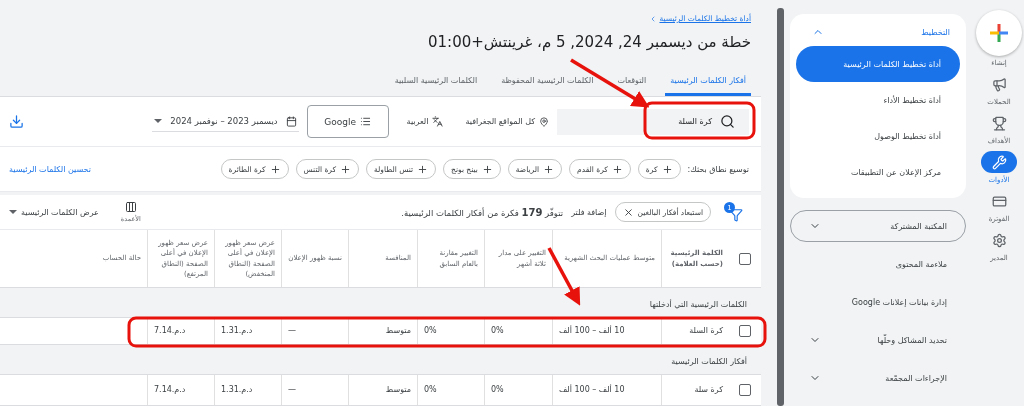 The image size is (1024, 406). Describe the element at coordinates (999, 84) in the screenshot. I see `megaphone-icon` at that location.